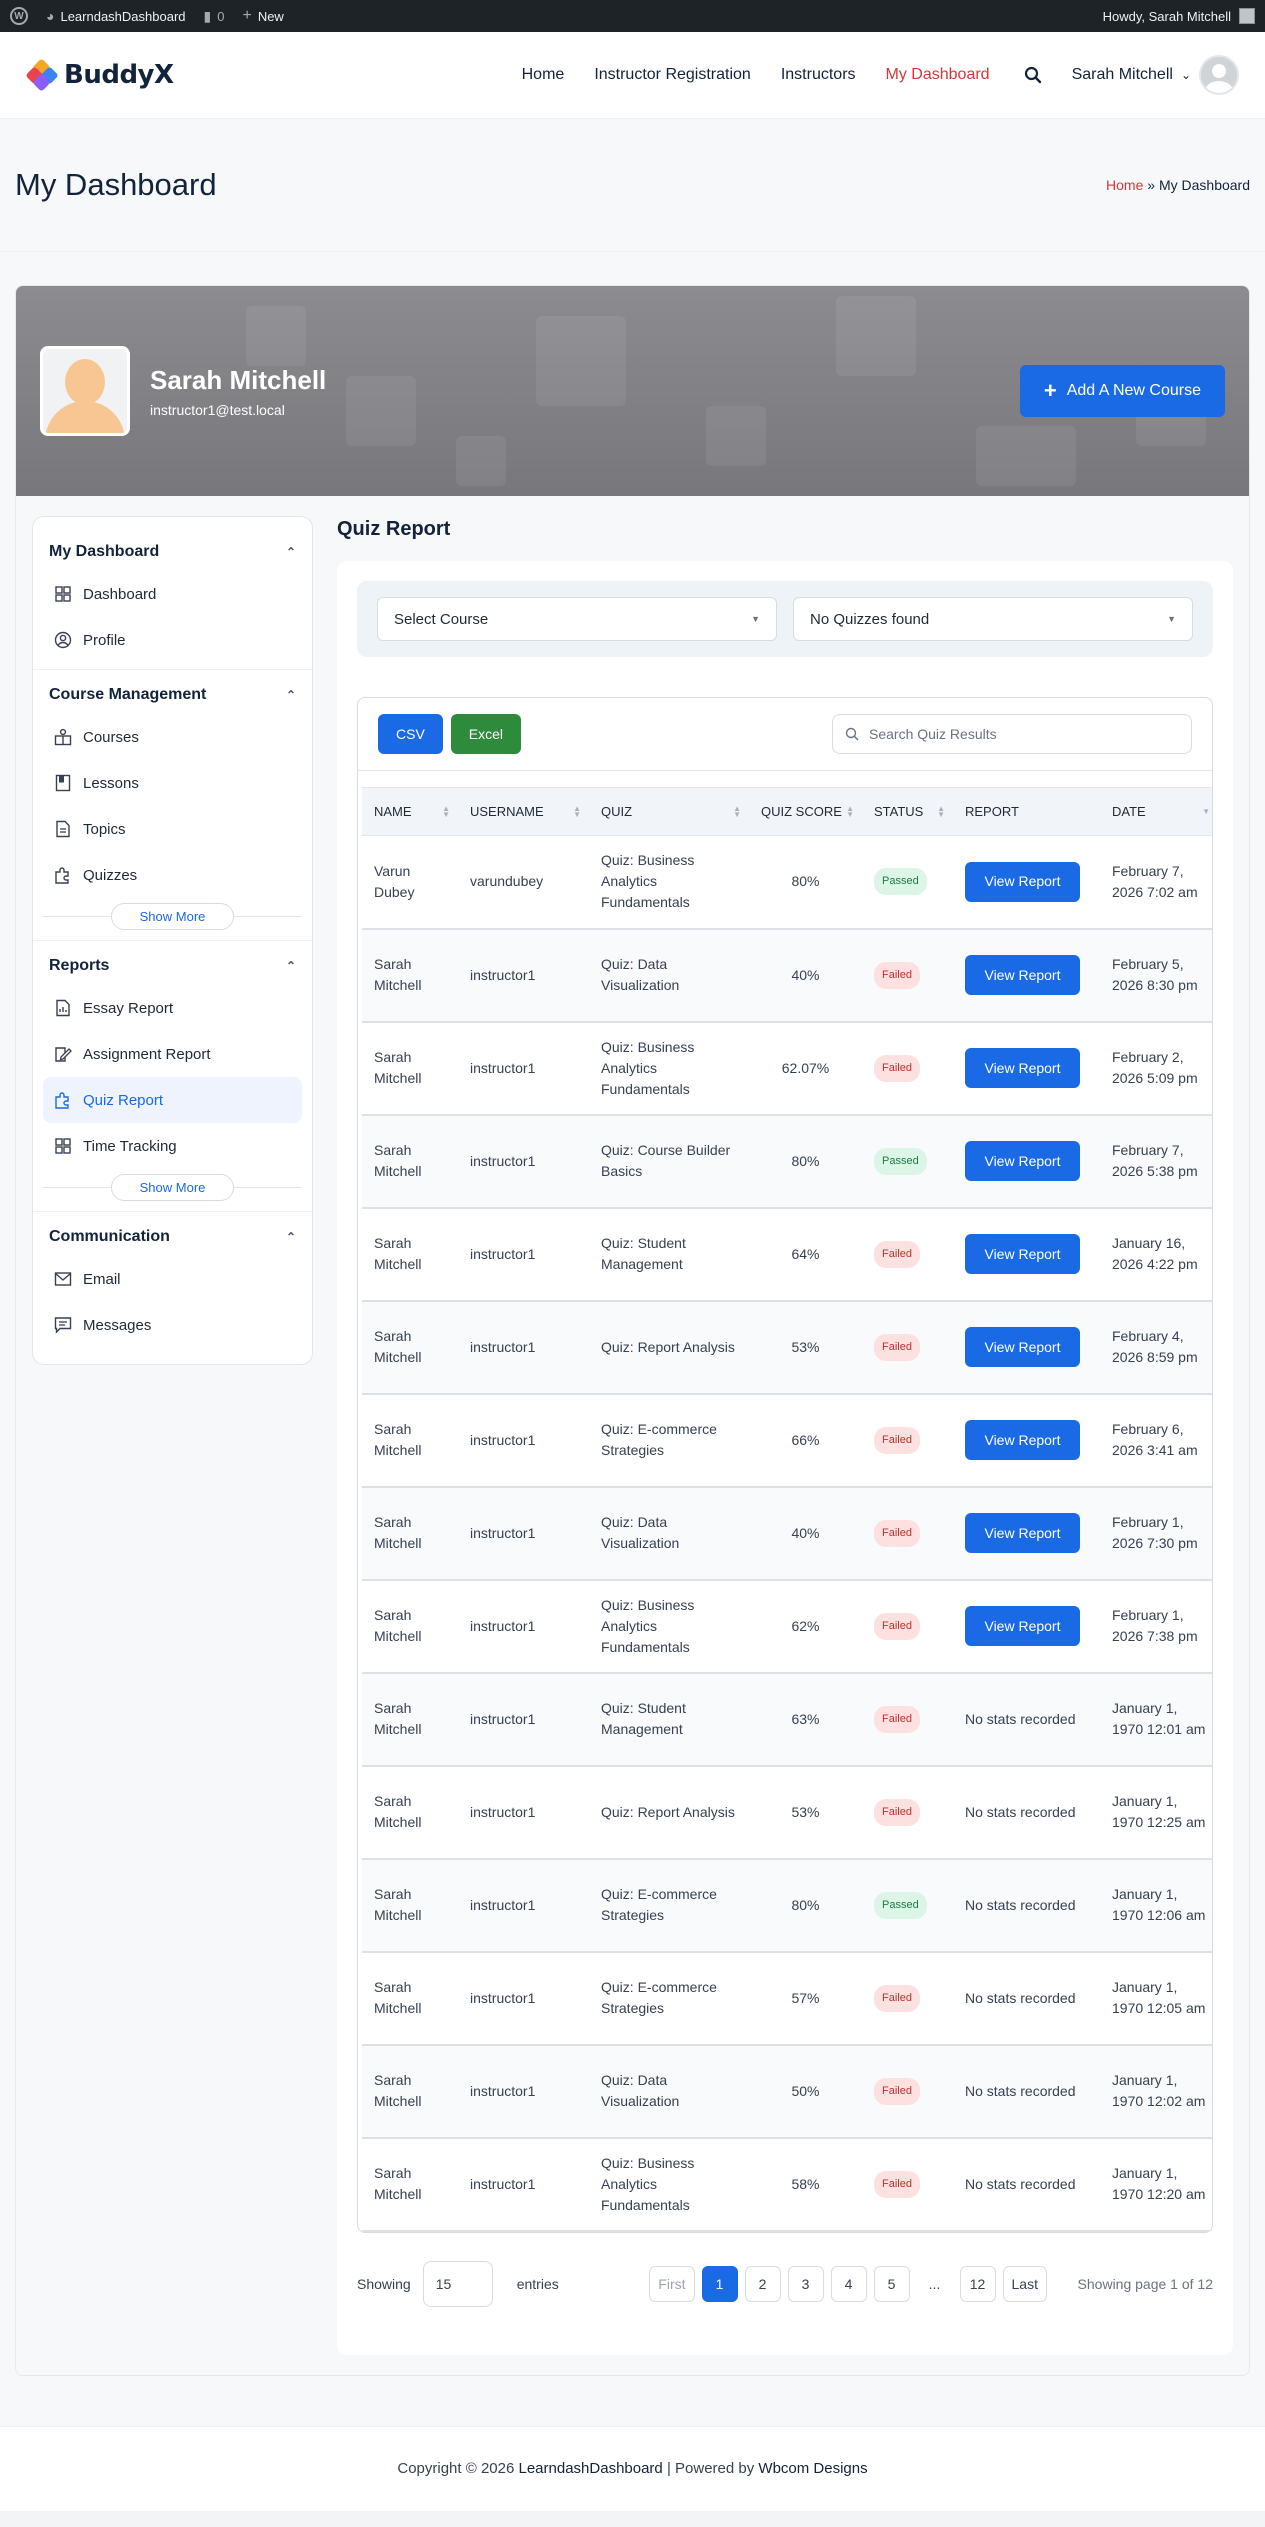  Describe the element at coordinates (1179, 16) in the screenshot. I see `admin-account-menu: Howdy, Sarah Mitchell` at that location.